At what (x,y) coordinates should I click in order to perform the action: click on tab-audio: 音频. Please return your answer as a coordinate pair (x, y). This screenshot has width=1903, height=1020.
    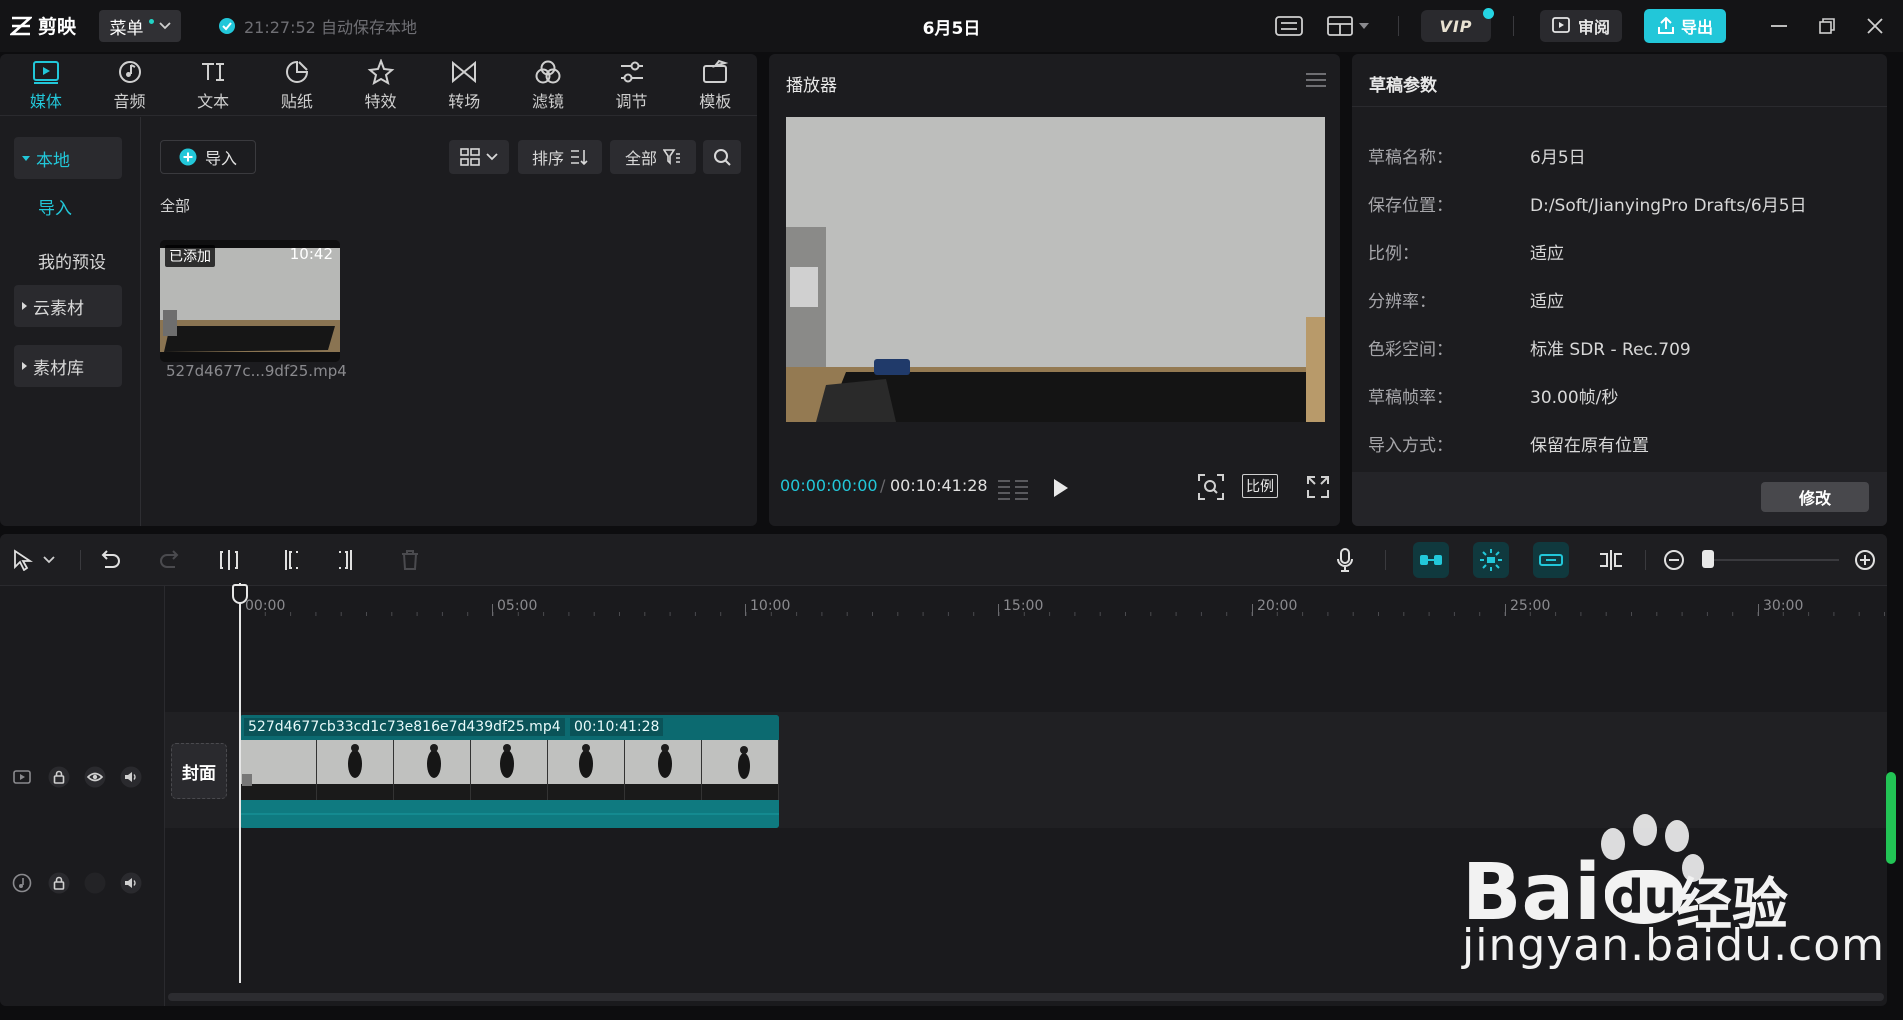
    Looking at the image, I should click on (130, 85).